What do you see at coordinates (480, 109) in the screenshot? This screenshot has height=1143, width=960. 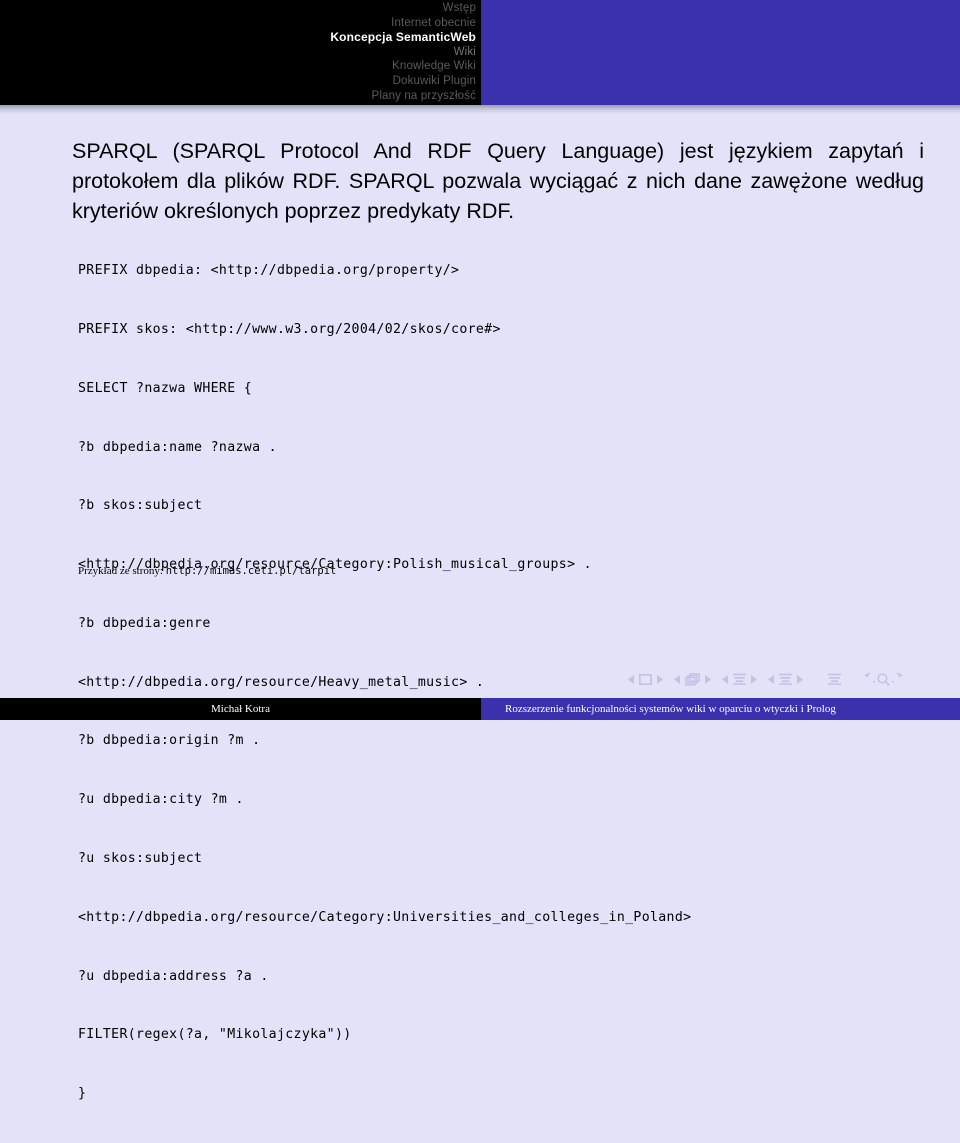 I see `header-gradient-divider` at bounding box center [480, 109].